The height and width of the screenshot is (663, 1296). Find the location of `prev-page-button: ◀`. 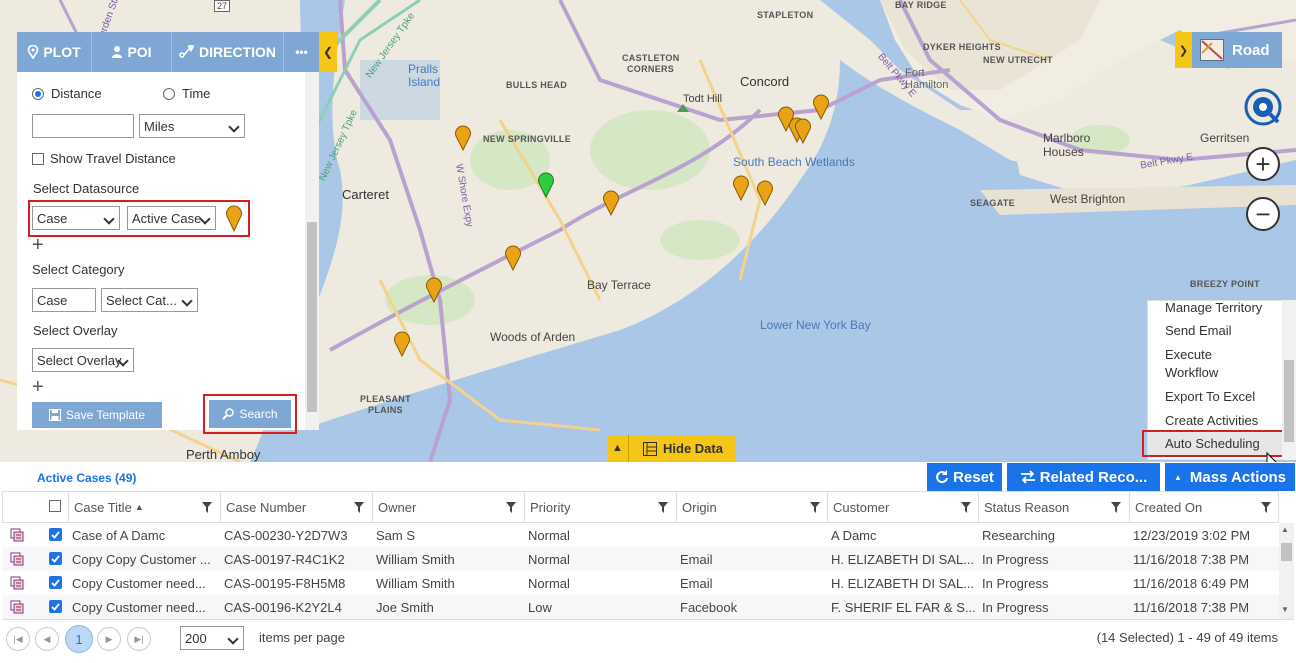

prev-page-button: ◀ is located at coordinates (47, 639).